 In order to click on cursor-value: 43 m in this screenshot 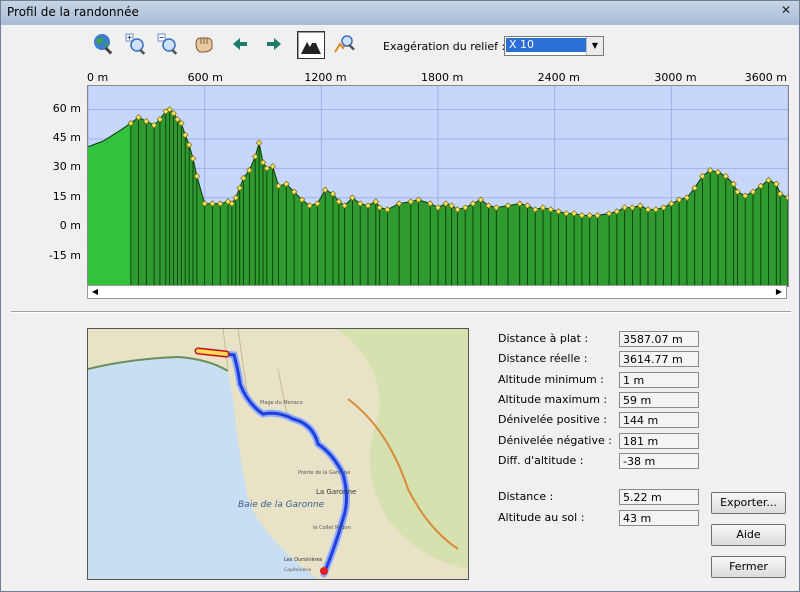, I will do `click(659, 518)`.